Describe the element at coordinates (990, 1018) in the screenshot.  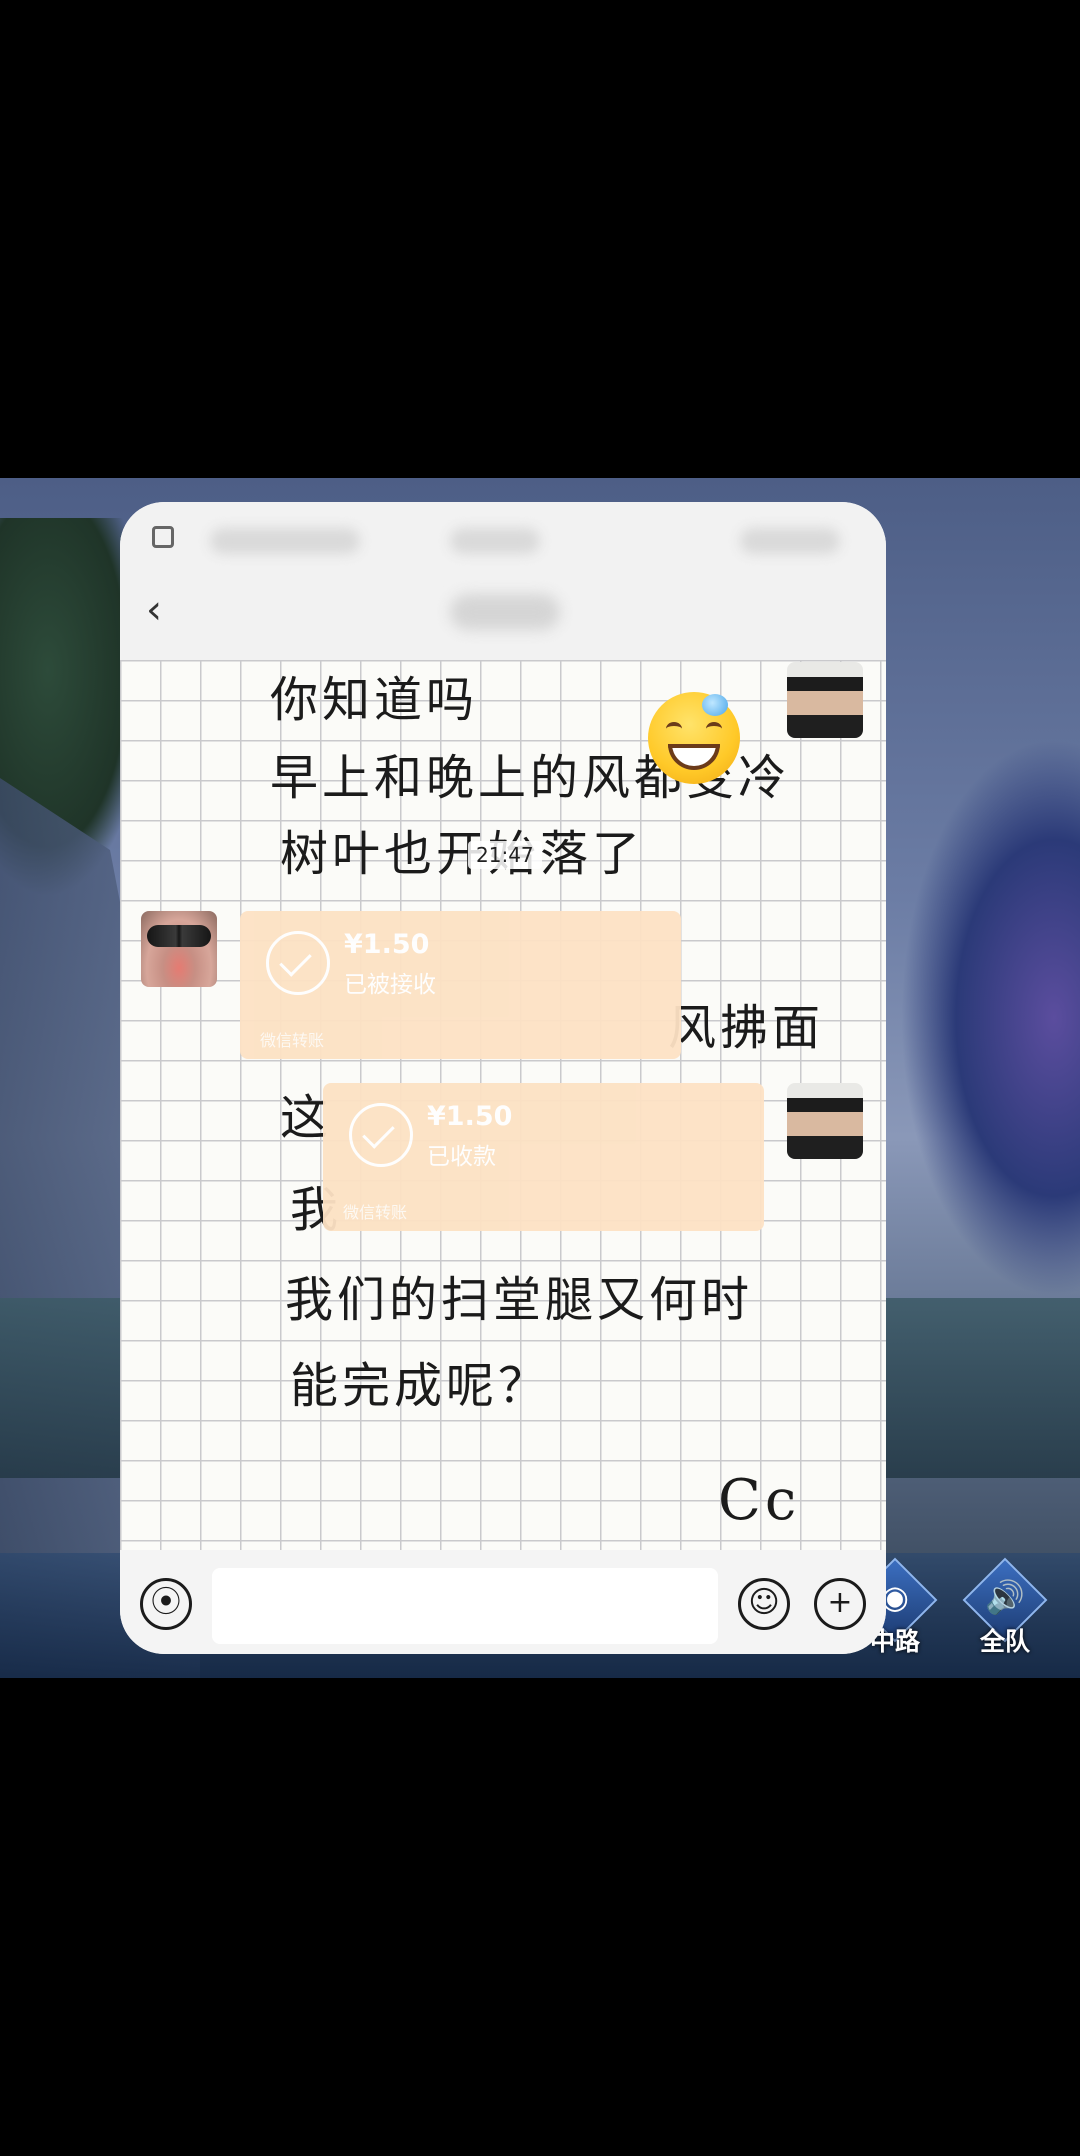
I see `portal-scenery` at that location.